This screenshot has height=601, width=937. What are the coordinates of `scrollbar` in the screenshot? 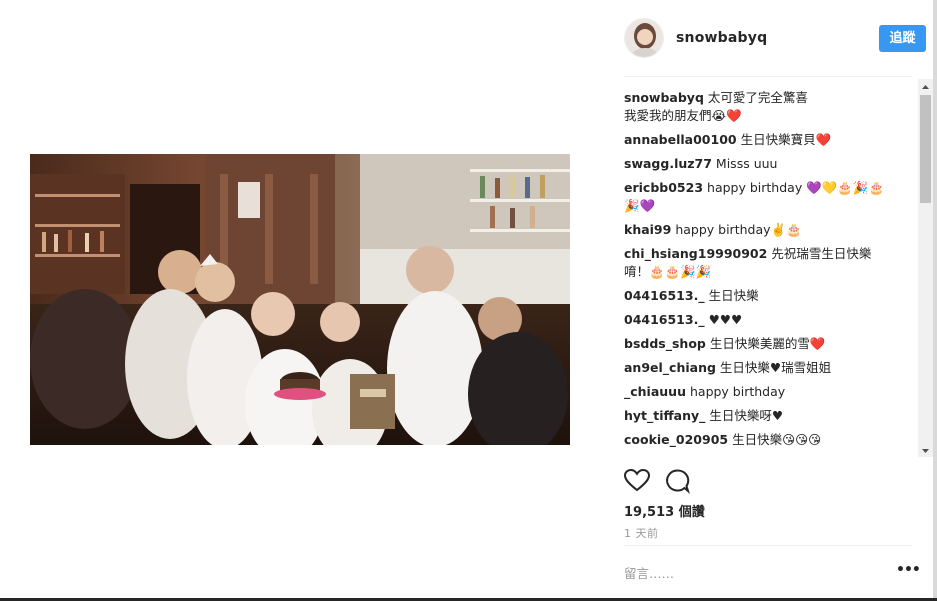 It's located at (925, 268).